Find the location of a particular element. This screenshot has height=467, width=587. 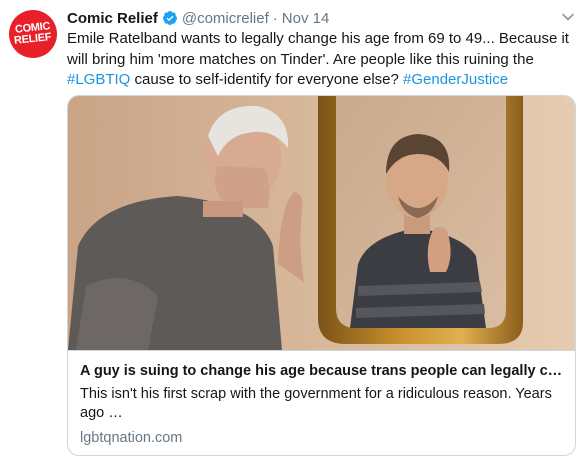

tweet-header: Comic Relief @comicrelief · Nov 14 is located at coordinates (198, 18).